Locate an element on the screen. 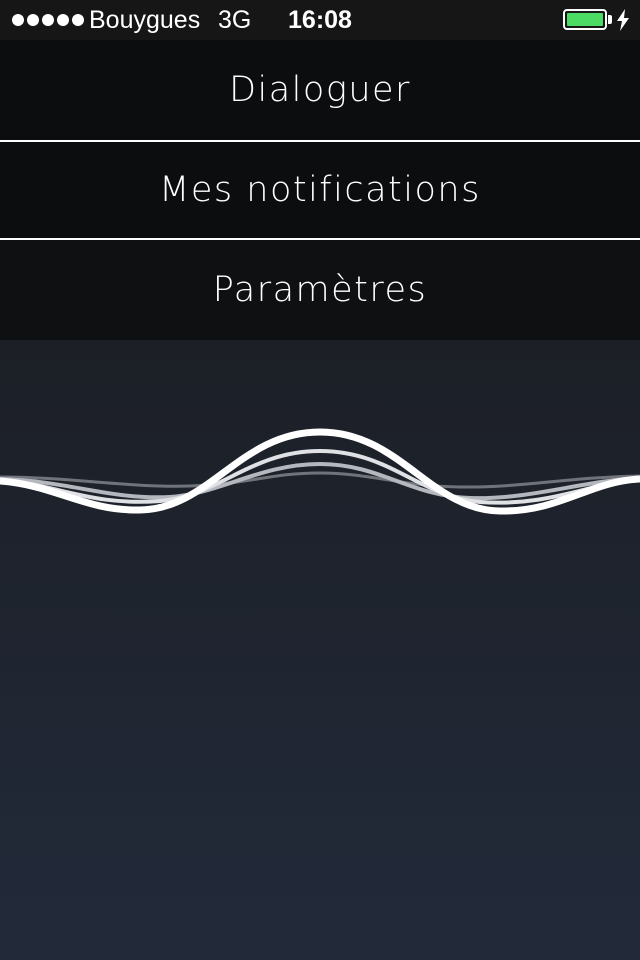 This screenshot has width=640, height=960. menu-item-label: Paramètres is located at coordinates (320, 290).